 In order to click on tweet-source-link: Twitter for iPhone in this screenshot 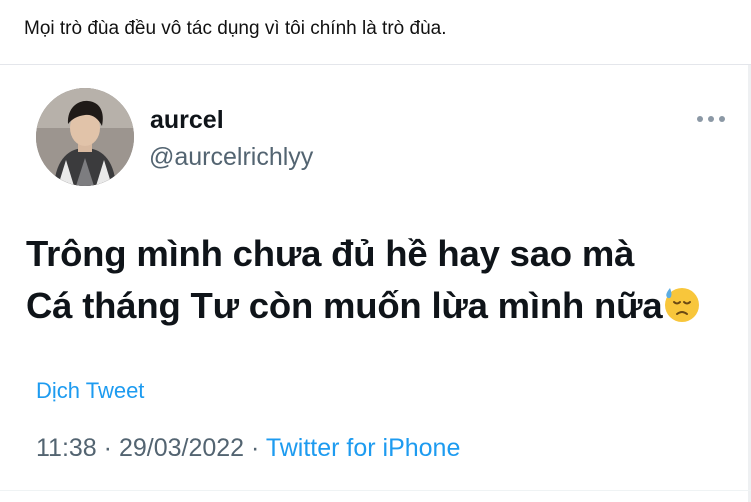, I will do `click(363, 448)`.